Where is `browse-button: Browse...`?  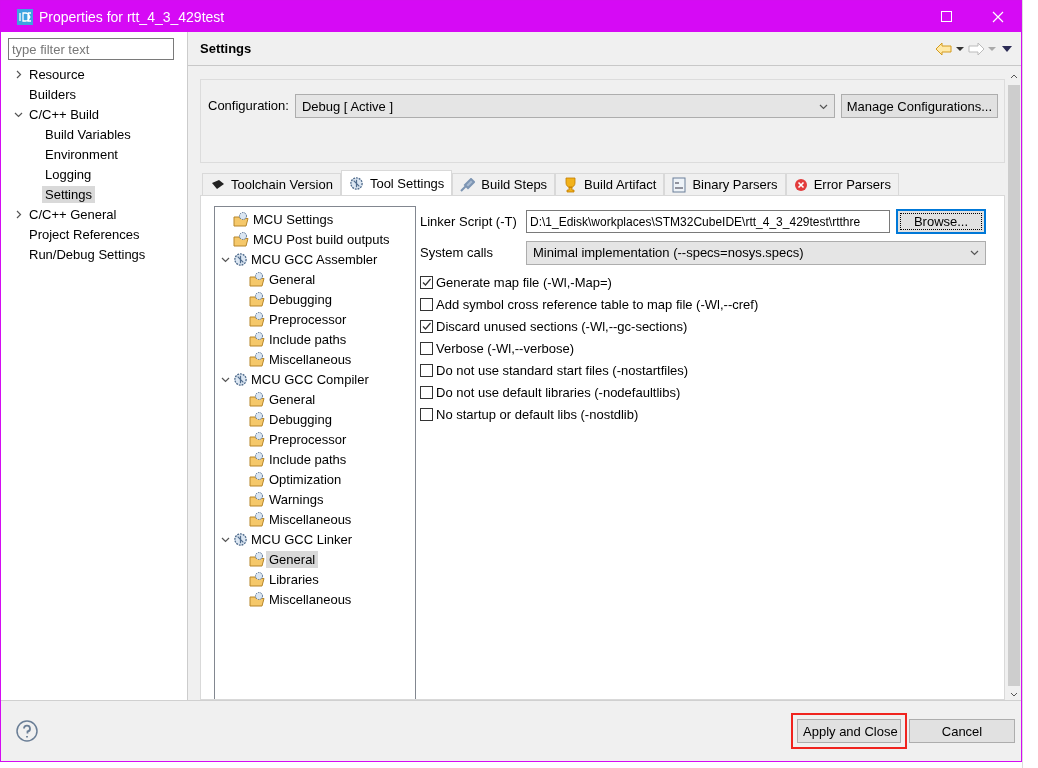
browse-button: Browse... is located at coordinates (941, 221).